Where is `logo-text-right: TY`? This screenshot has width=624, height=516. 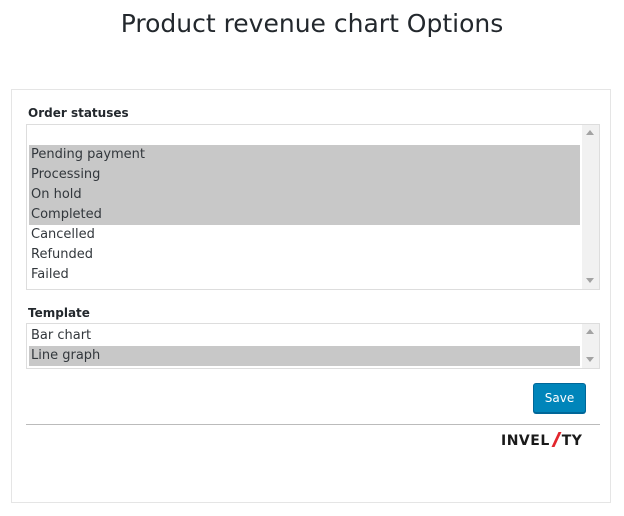
logo-text-right: TY is located at coordinates (572, 441).